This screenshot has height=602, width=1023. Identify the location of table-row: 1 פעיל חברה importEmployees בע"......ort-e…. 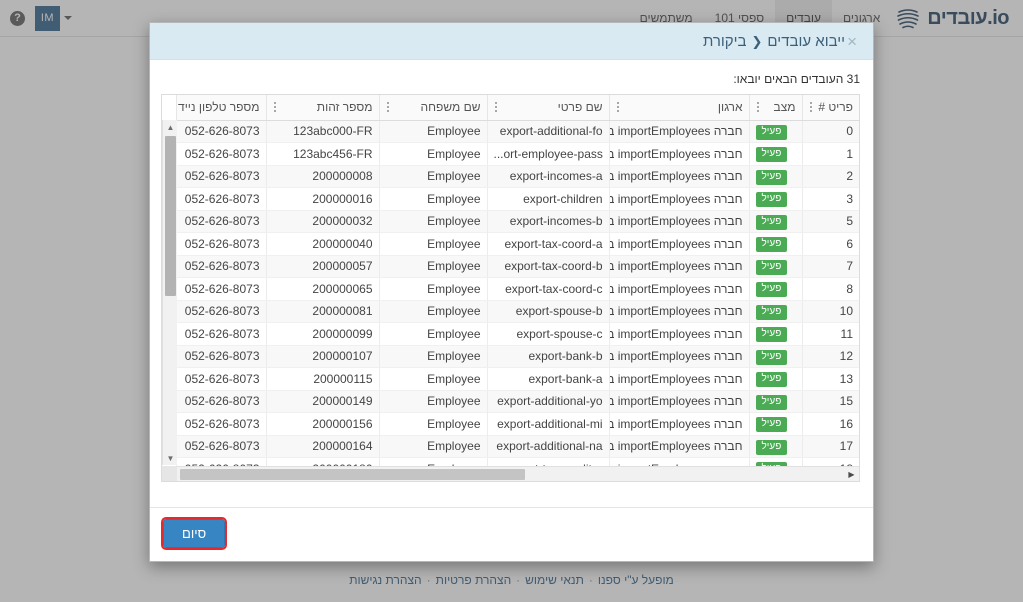
(517, 154).